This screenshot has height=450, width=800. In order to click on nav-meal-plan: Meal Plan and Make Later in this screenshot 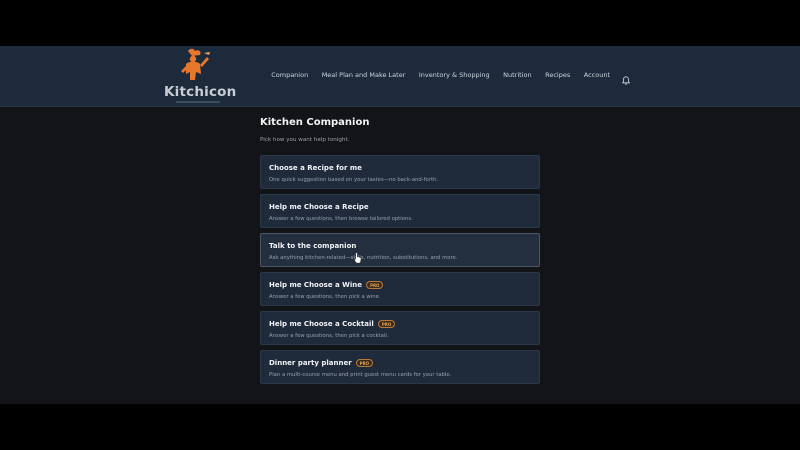, I will do `click(364, 75)`.